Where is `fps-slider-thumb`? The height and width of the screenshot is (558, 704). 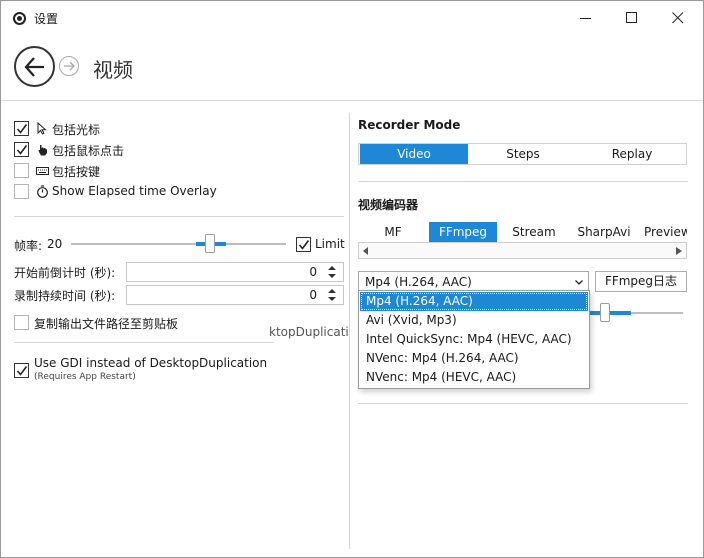 fps-slider-thumb is located at coordinates (210, 243).